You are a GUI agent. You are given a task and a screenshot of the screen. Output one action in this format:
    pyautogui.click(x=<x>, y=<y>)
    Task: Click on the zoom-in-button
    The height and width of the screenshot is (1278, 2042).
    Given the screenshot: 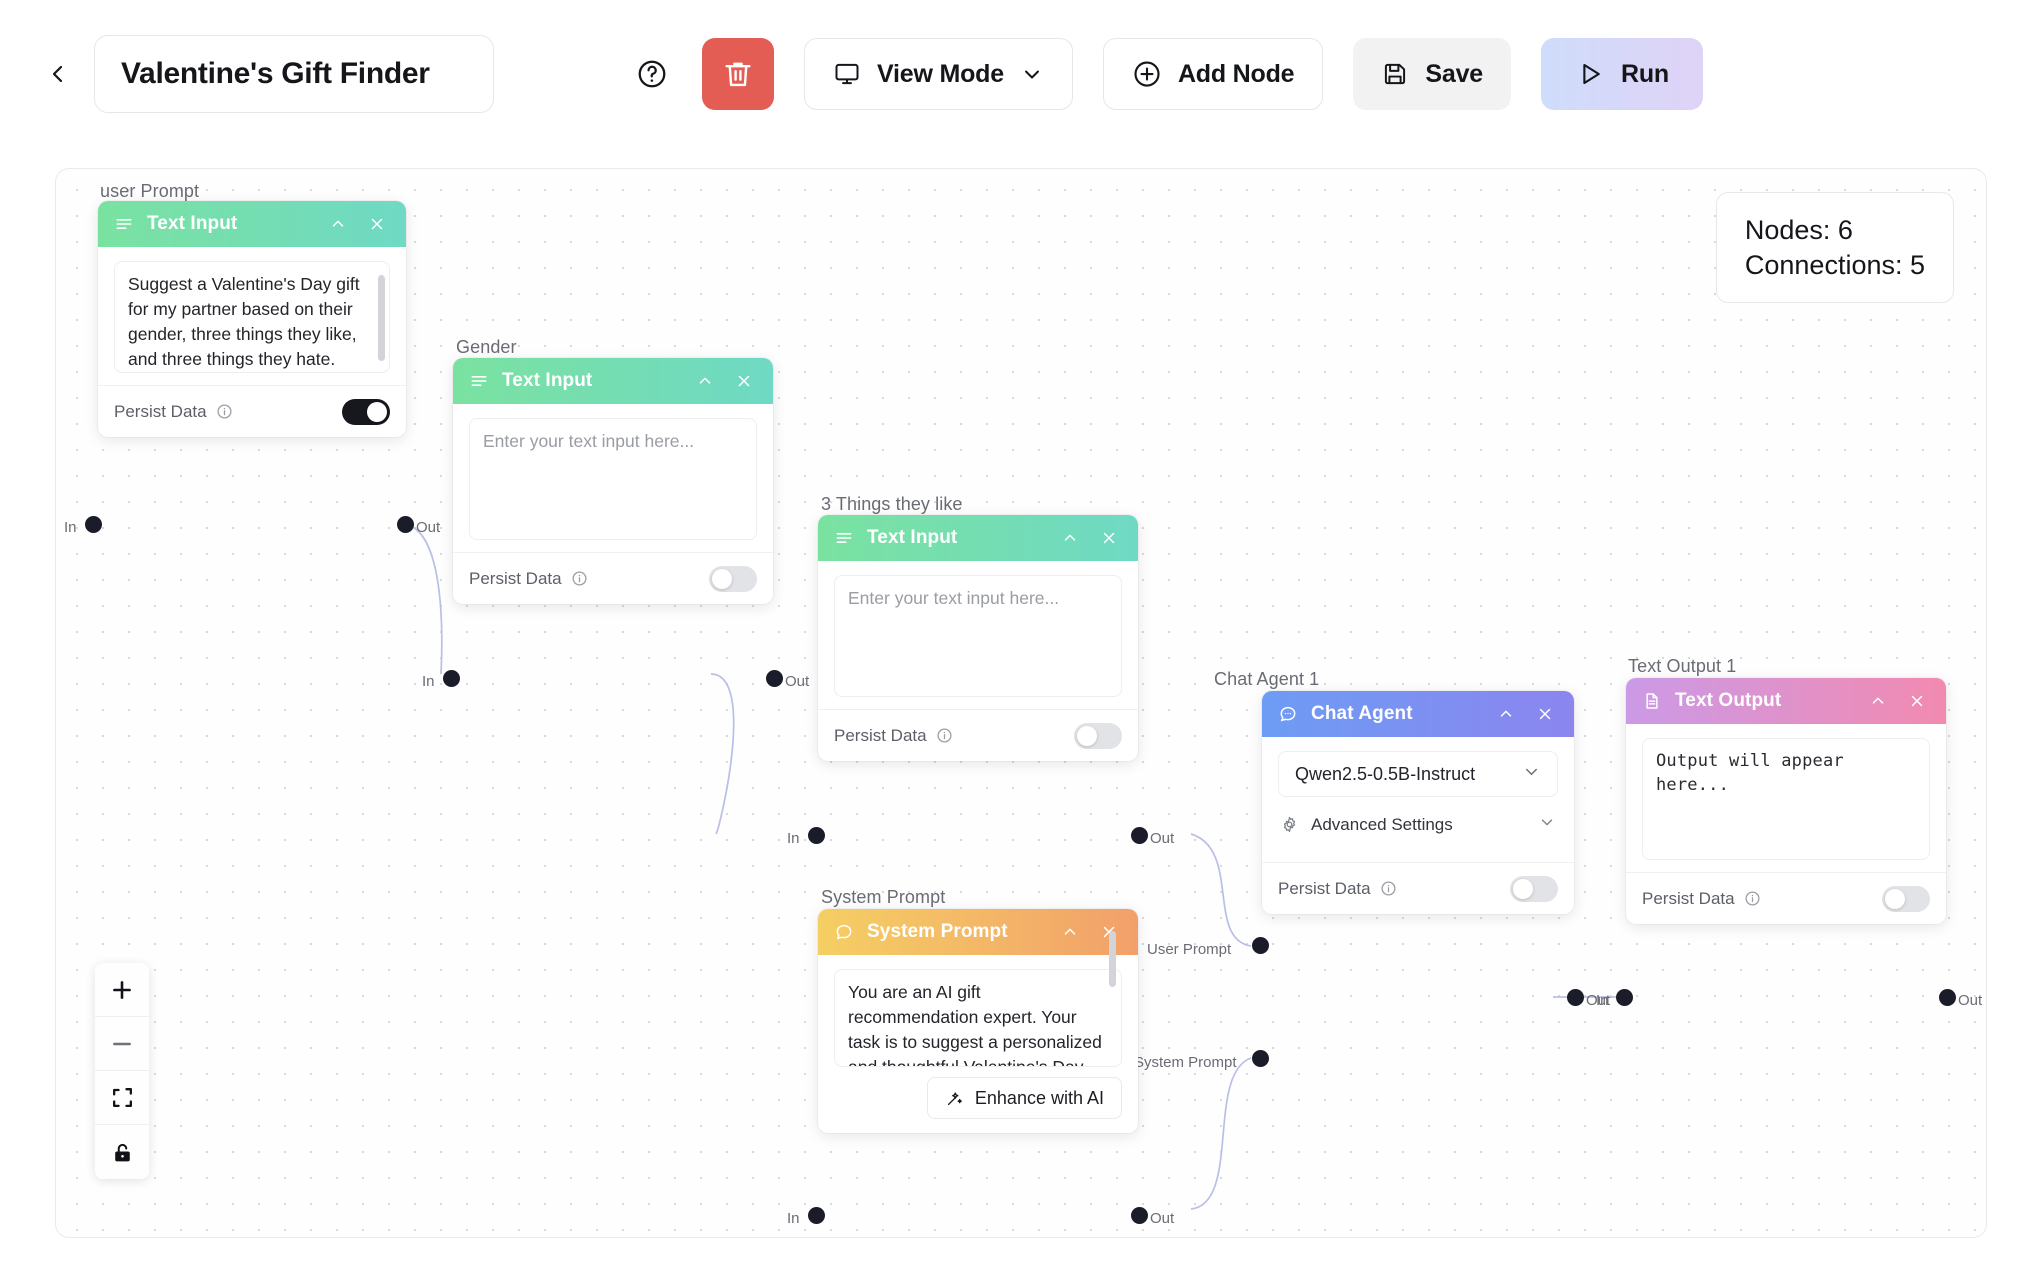 What is the action you would take?
    pyautogui.click(x=122, y=990)
    